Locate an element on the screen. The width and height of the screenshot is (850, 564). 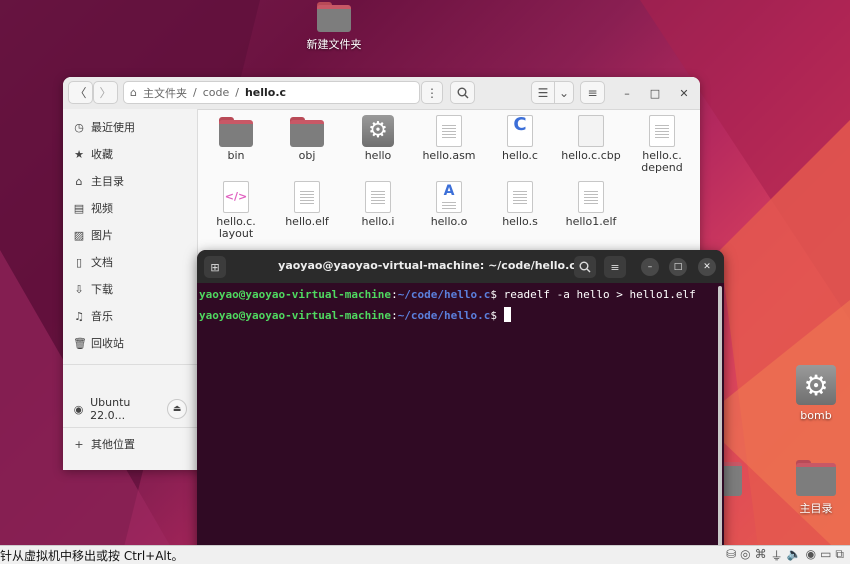
breadcrumb-home: 主文件夹 is located at coordinates (165, 93).